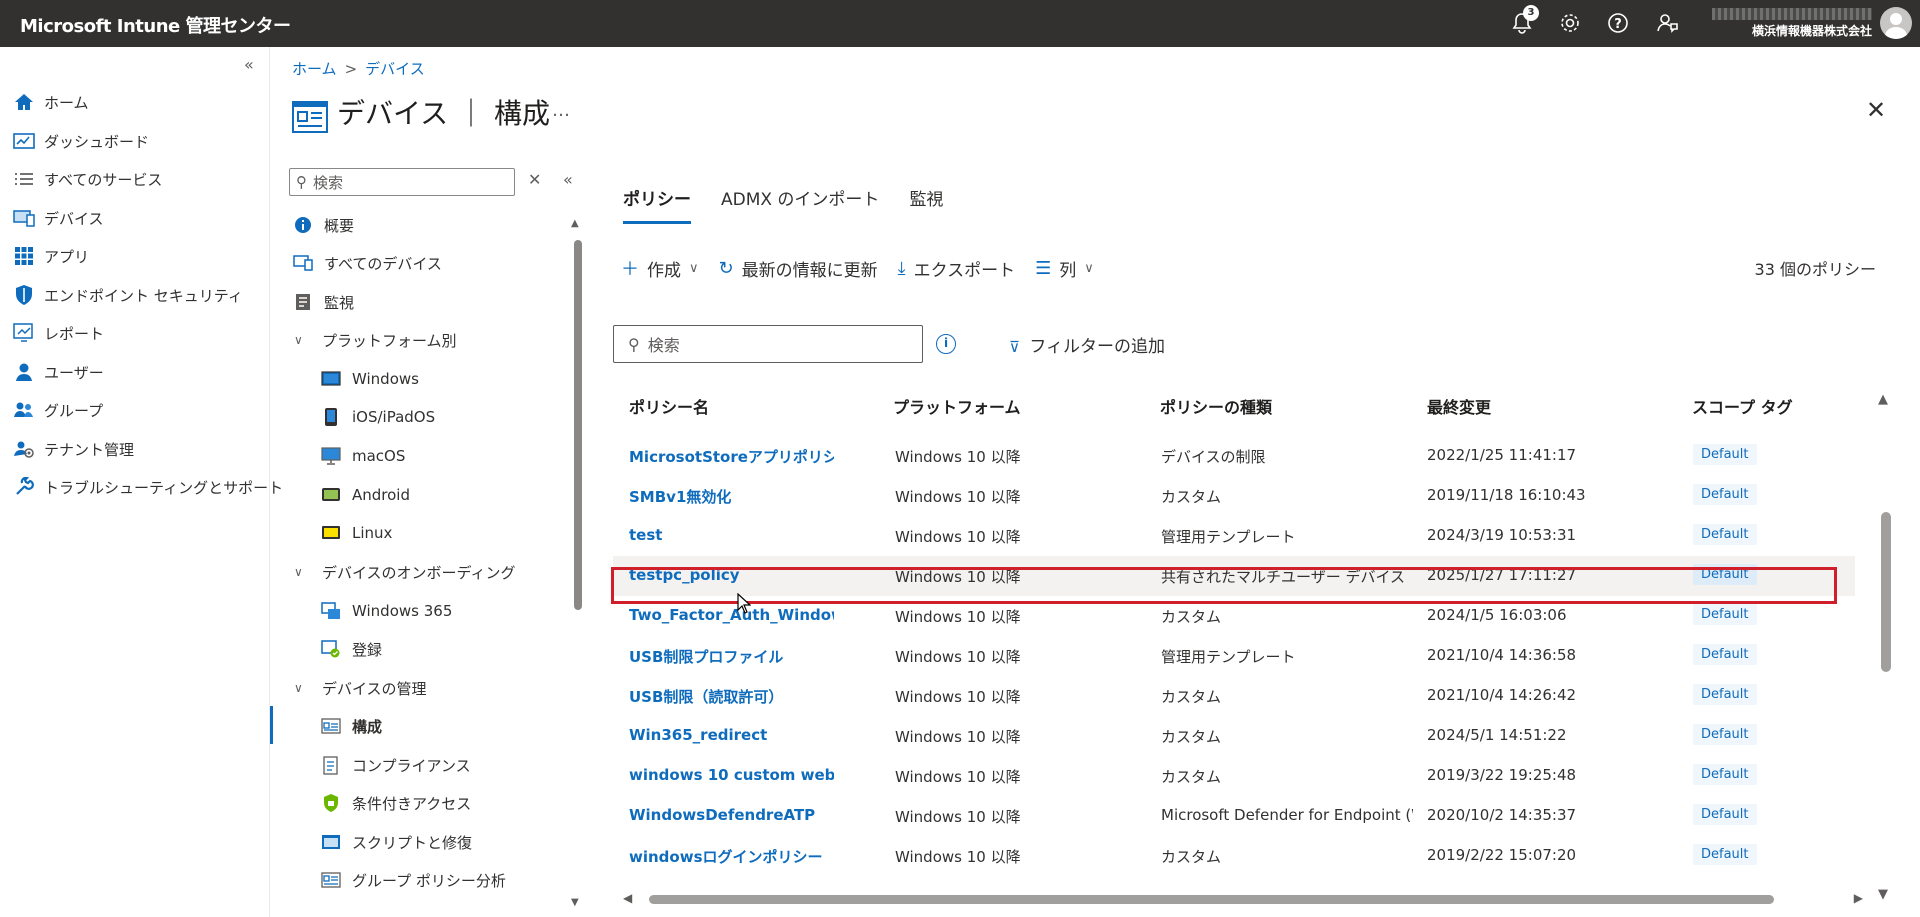 The height and width of the screenshot is (917, 1920). What do you see at coordinates (627, 898) in the screenshot?
I see `scroll-left-icon: ◀` at bounding box center [627, 898].